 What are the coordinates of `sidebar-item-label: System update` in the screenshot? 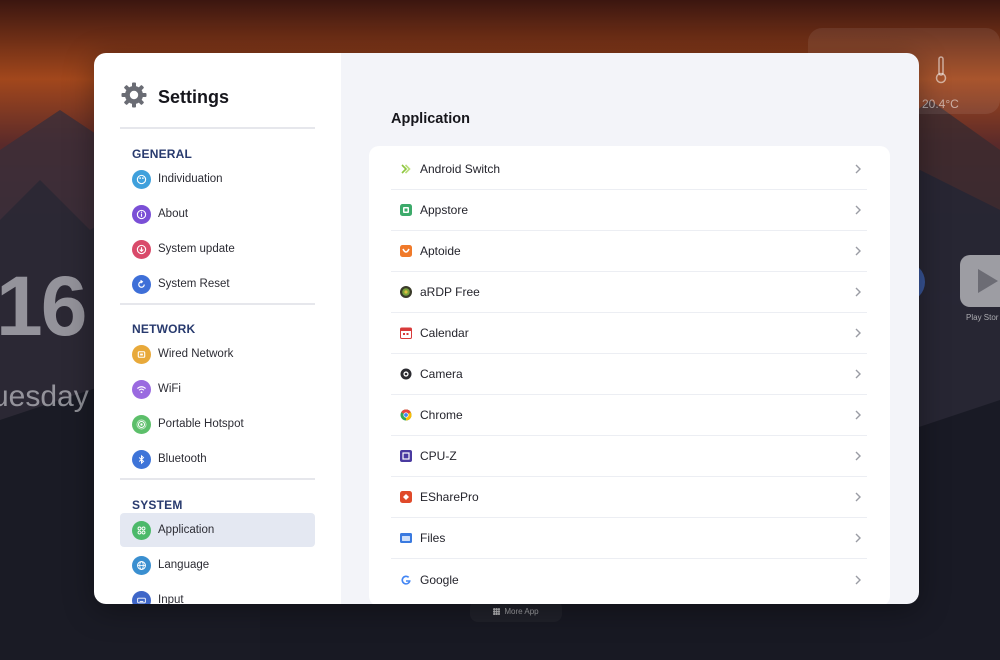 It's located at (196, 249).